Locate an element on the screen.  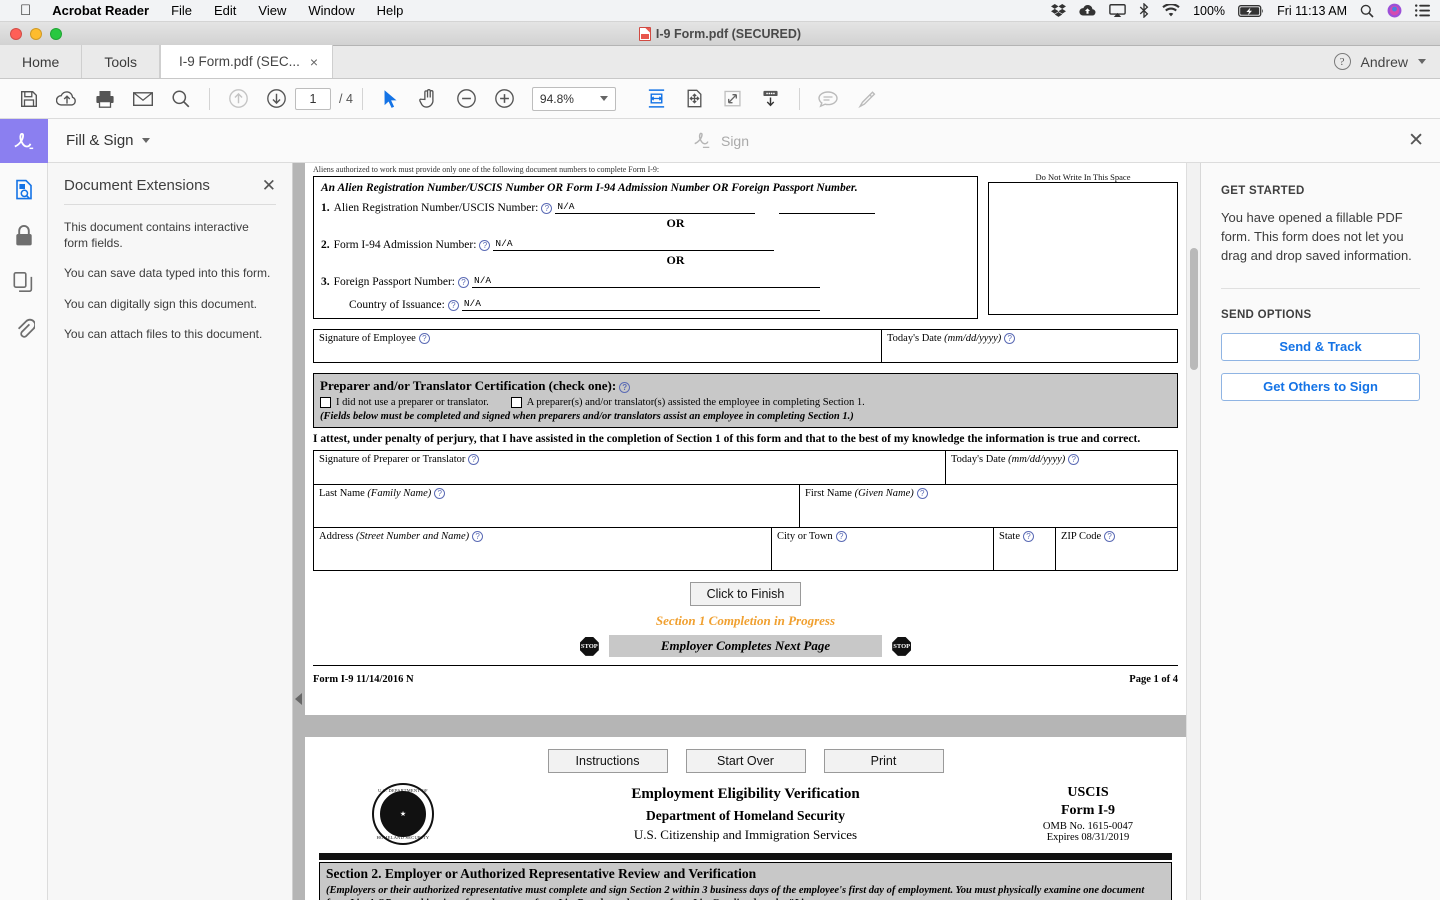
search-icon is located at coordinates (181, 99).